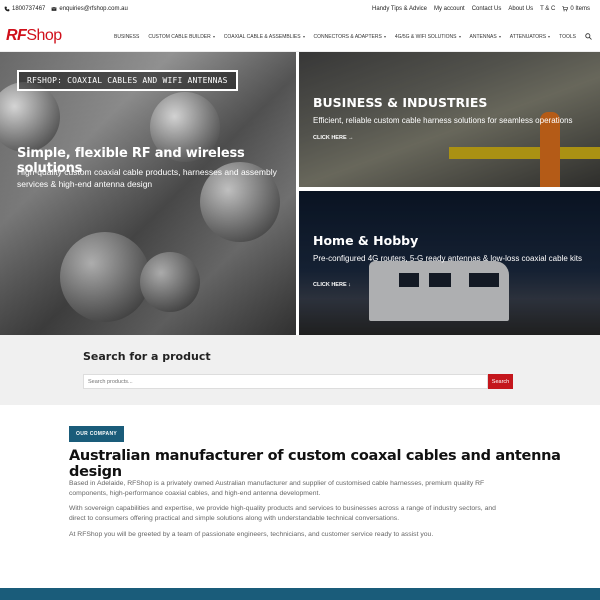 Image resolution: width=600 pixels, height=600 pixels. What do you see at coordinates (300, 594) in the screenshot?
I see `footer-strip` at bounding box center [300, 594].